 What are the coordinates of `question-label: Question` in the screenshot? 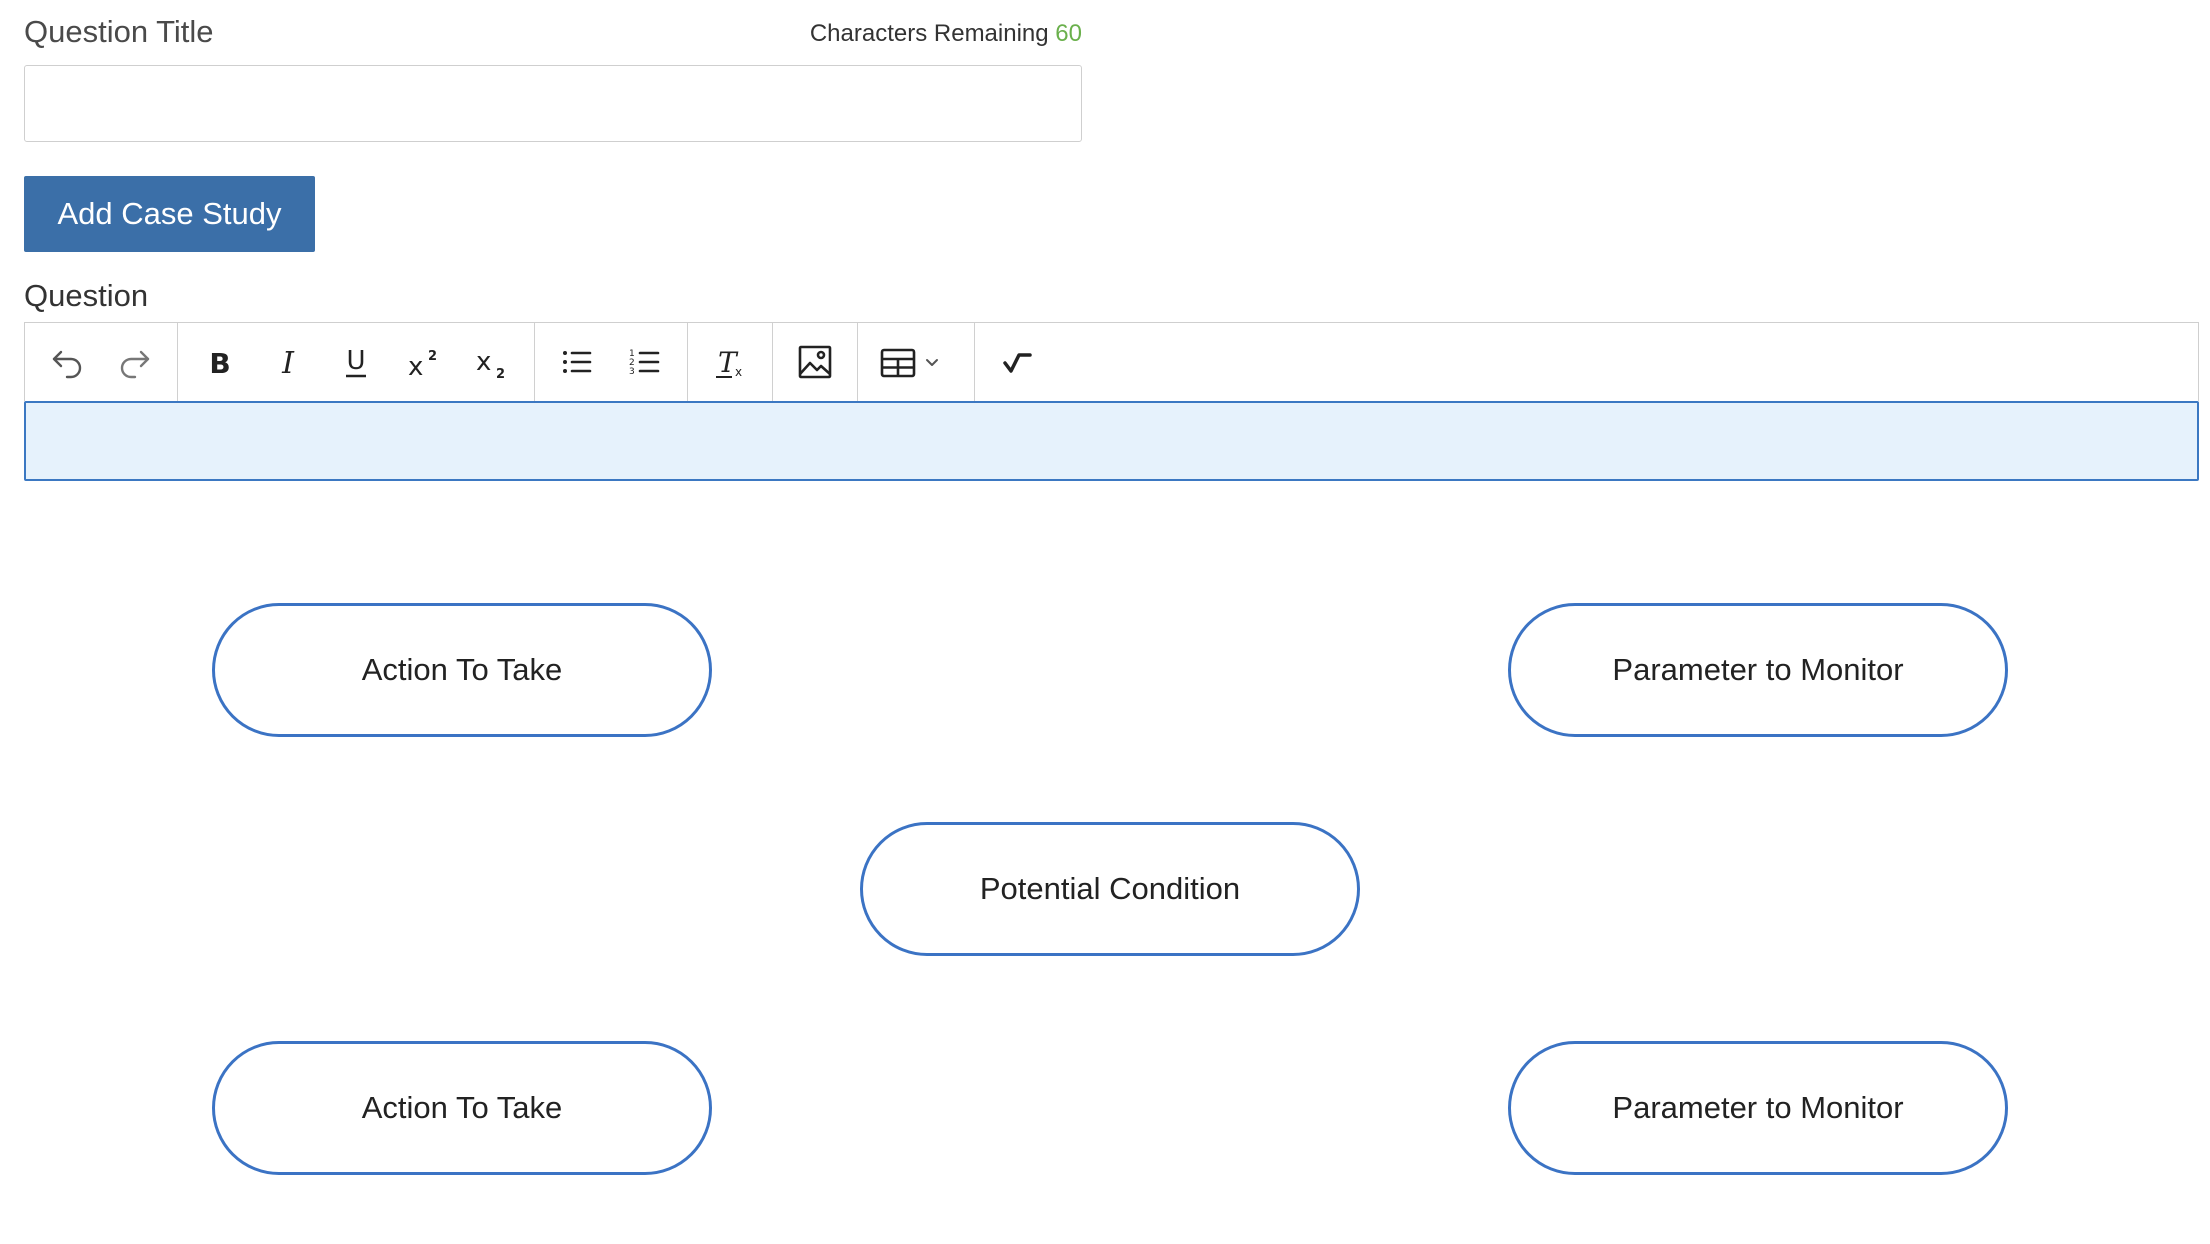 It's located at (86, 295).